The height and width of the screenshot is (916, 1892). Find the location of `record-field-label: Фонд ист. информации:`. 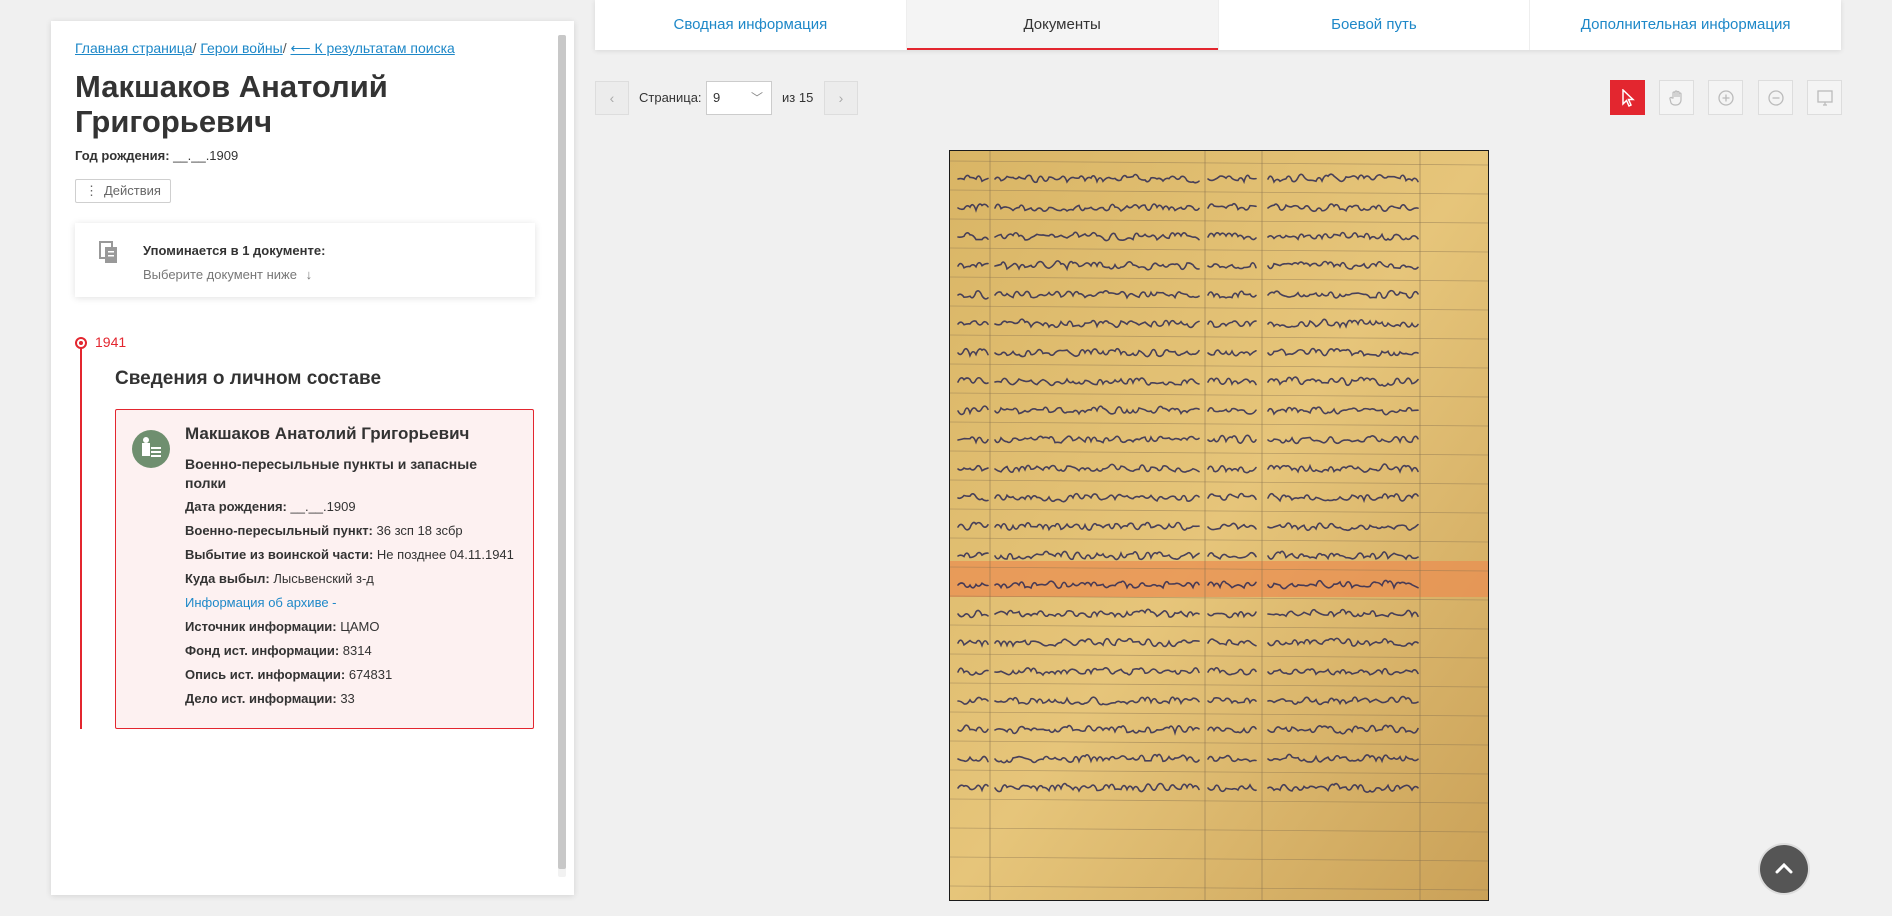

record-field-label: Фонд ист. информации: is located at coordinates (262, 650).